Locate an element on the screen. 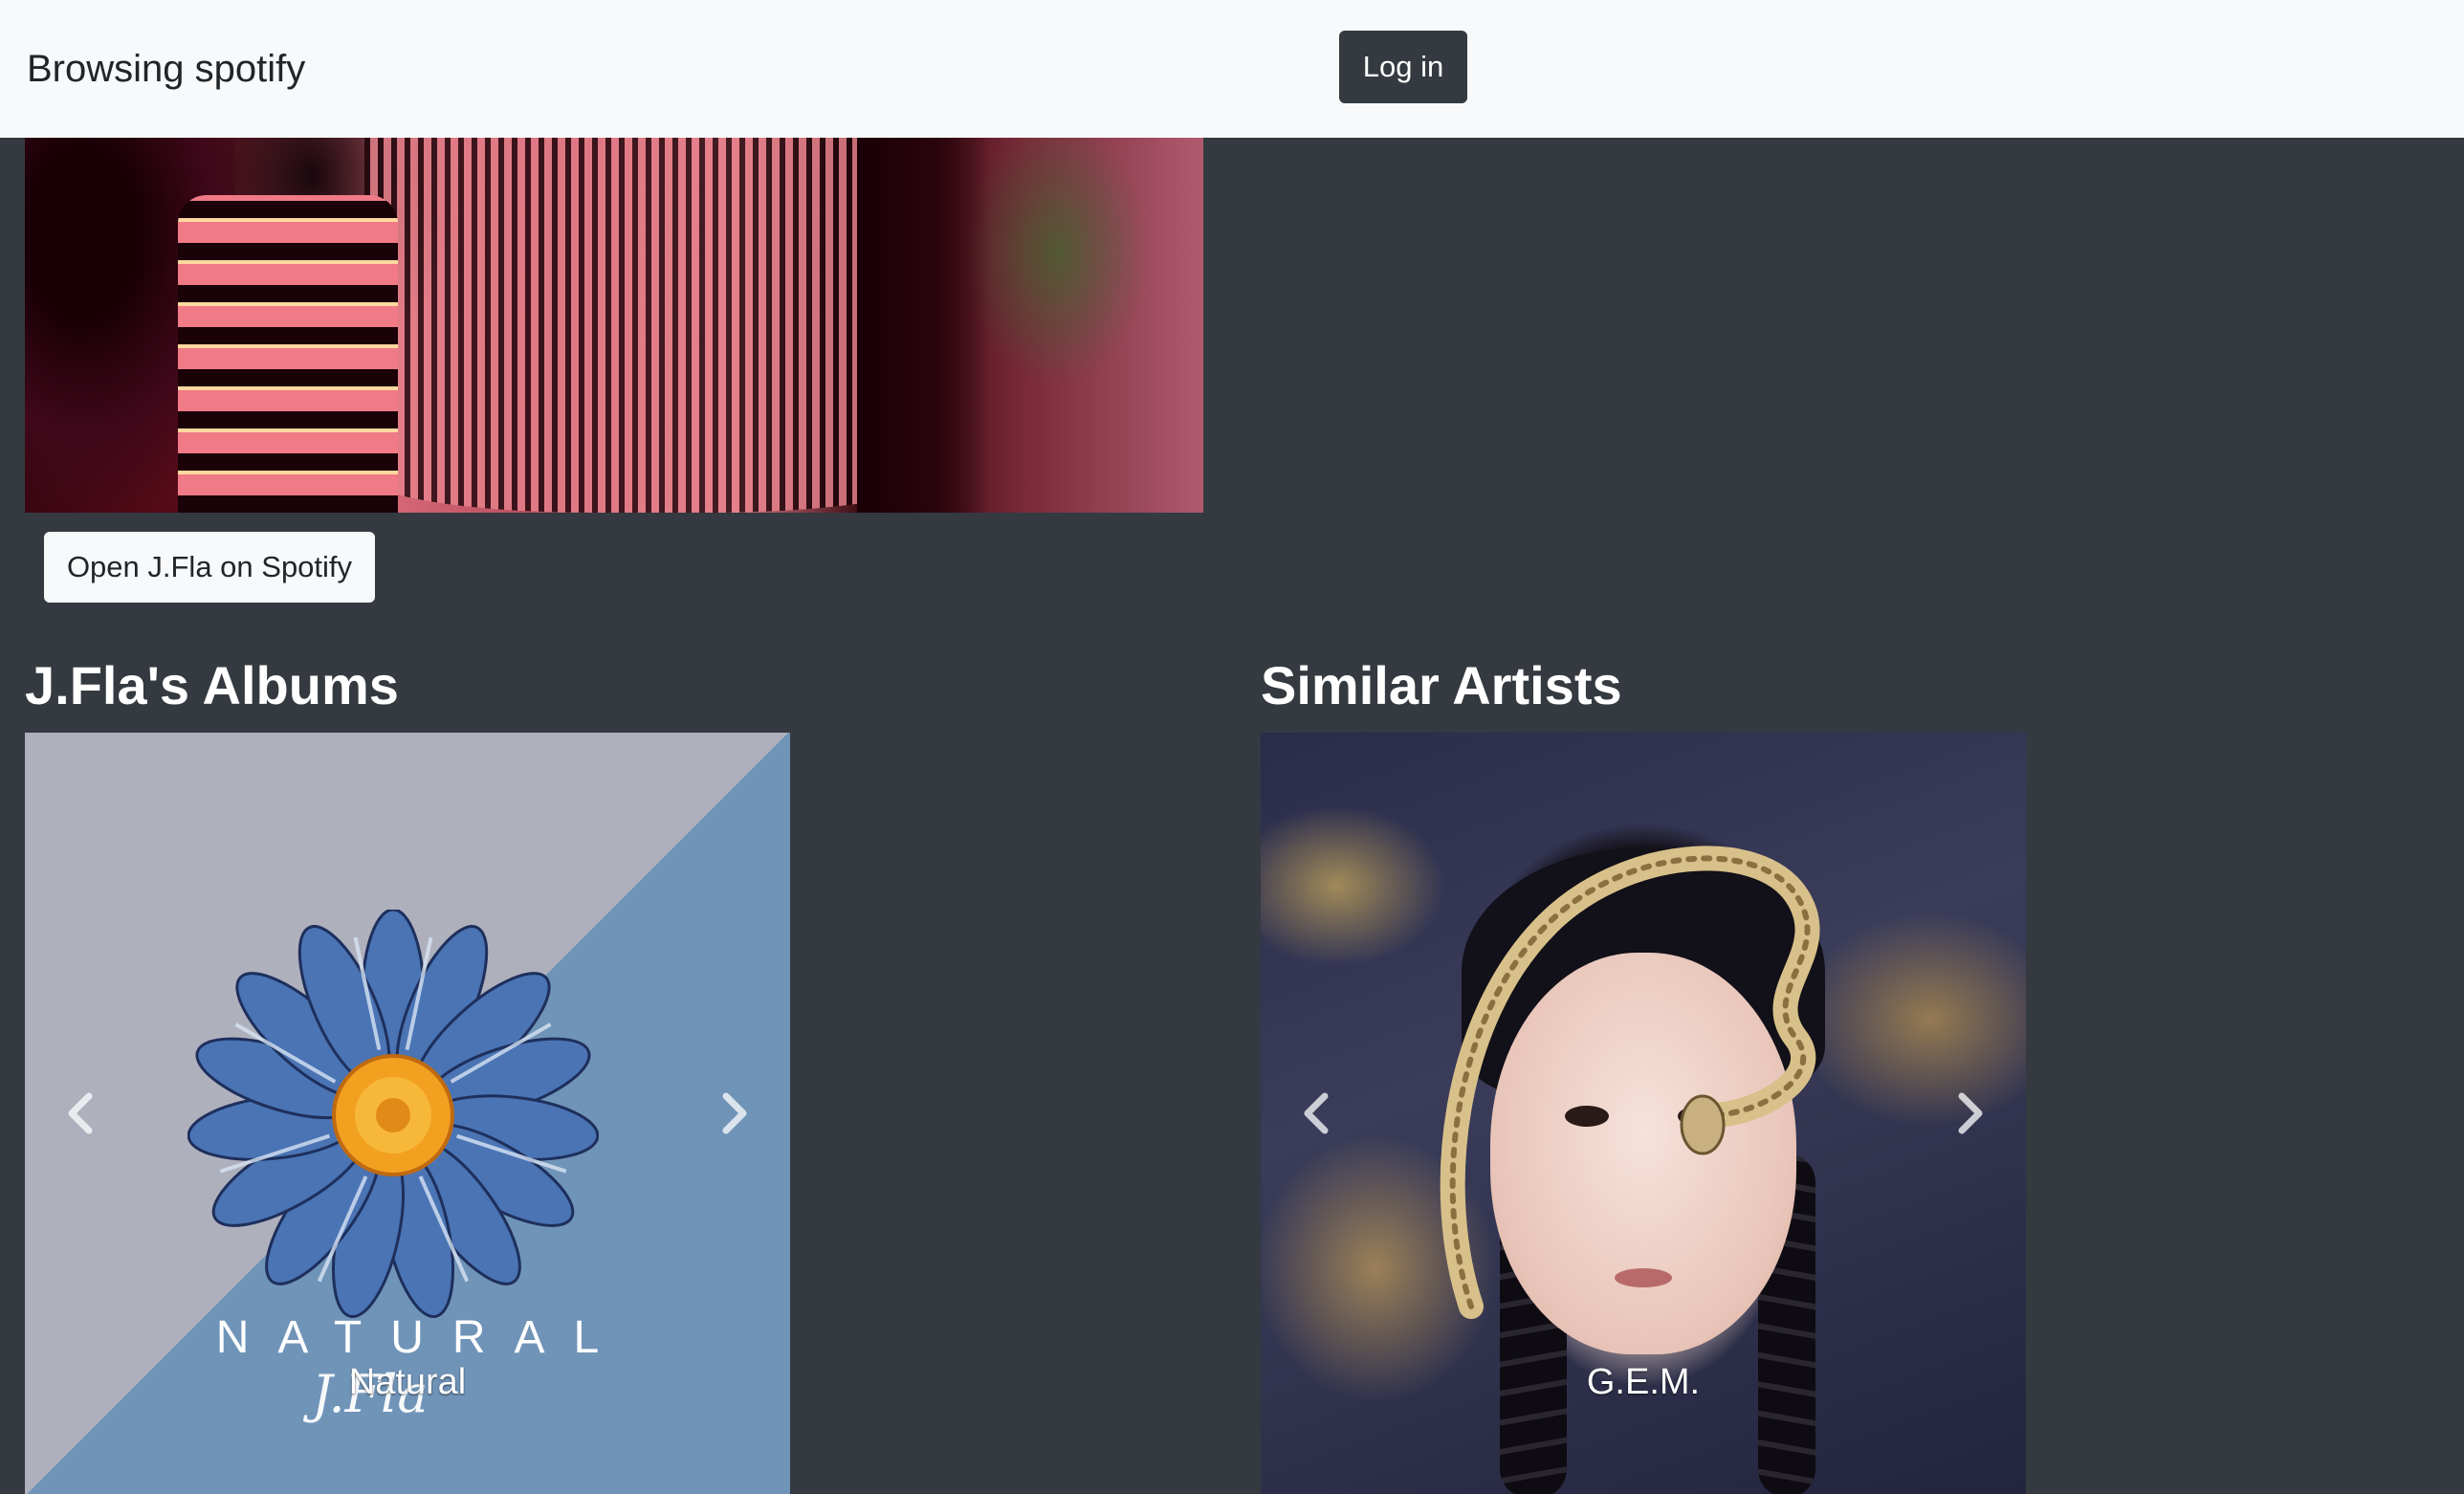  album-caption: Natural is located at coordinates (407, 1382).